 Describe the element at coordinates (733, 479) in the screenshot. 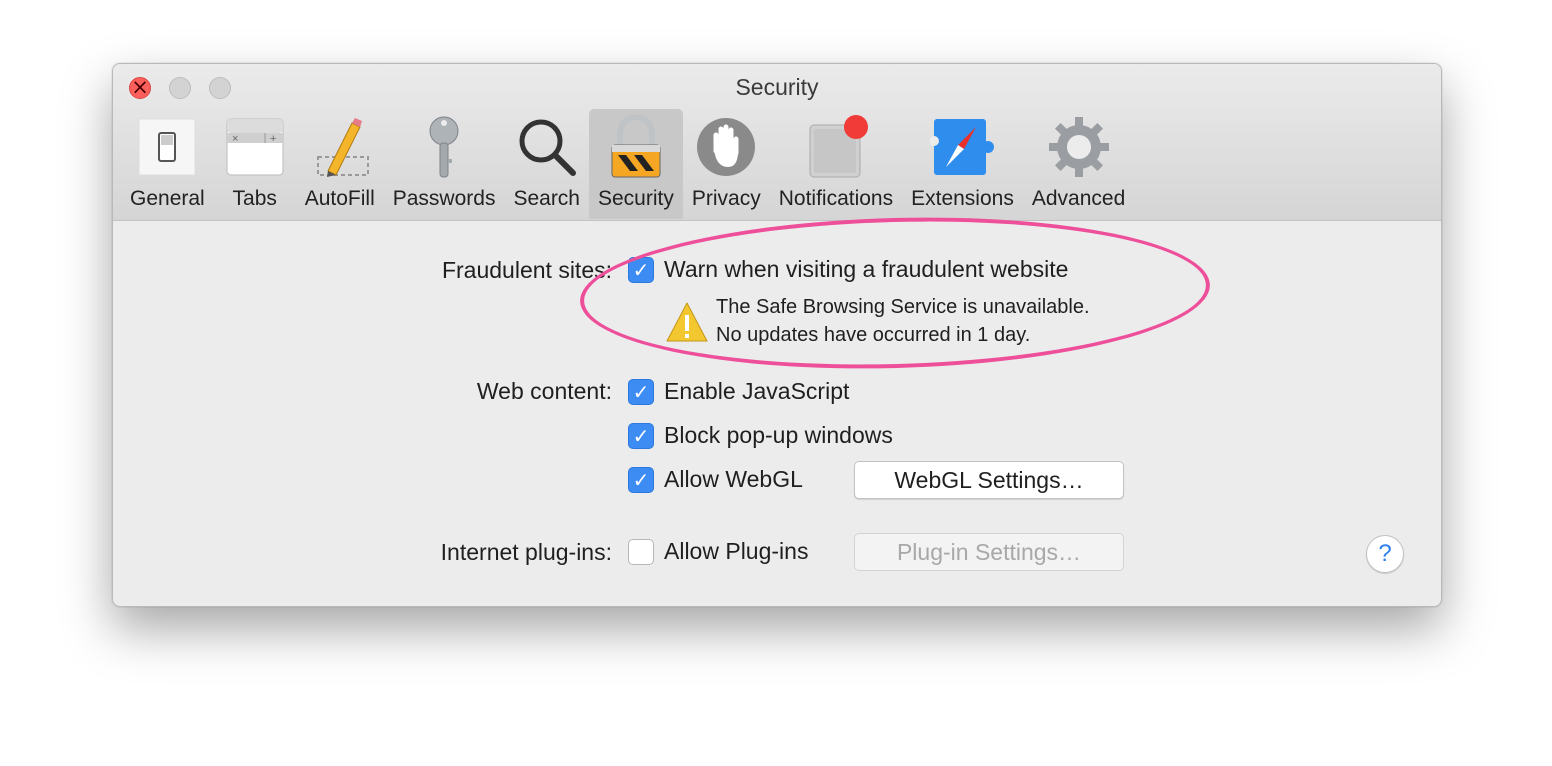

I see `allow-webgl-text: Allow WebGL` at that location.